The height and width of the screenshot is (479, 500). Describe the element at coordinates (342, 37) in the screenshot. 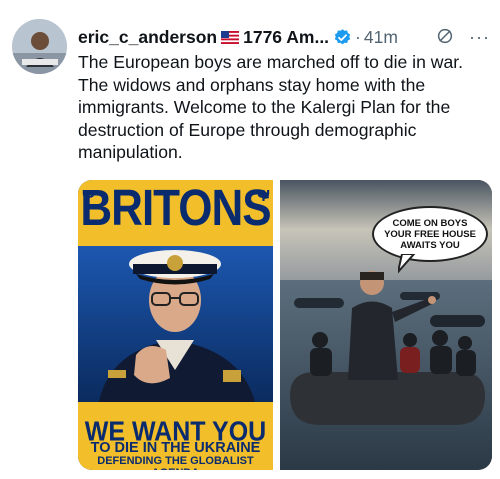

I see `verified-badge-icon` at that location.